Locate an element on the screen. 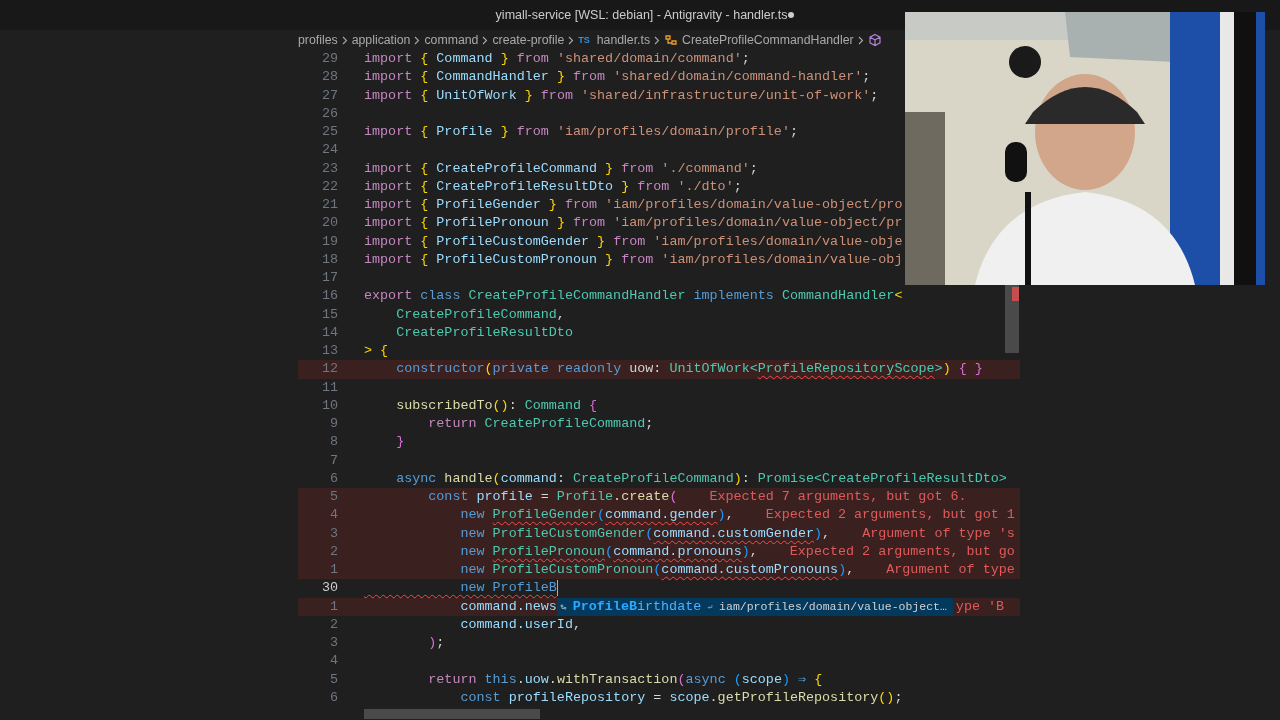 The height and width of the screenshot is (720, 1280). line-number: 28 is located at coordinates (329, 77).